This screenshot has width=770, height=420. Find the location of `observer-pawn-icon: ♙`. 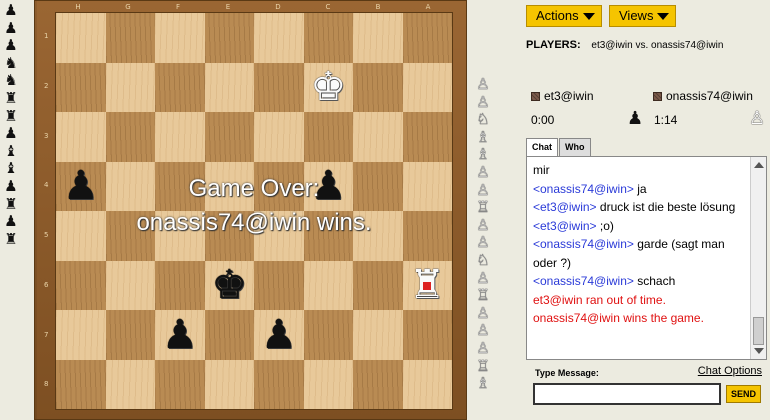

observer-pawn-icon: ♙ is located at coordinates (757, 118).